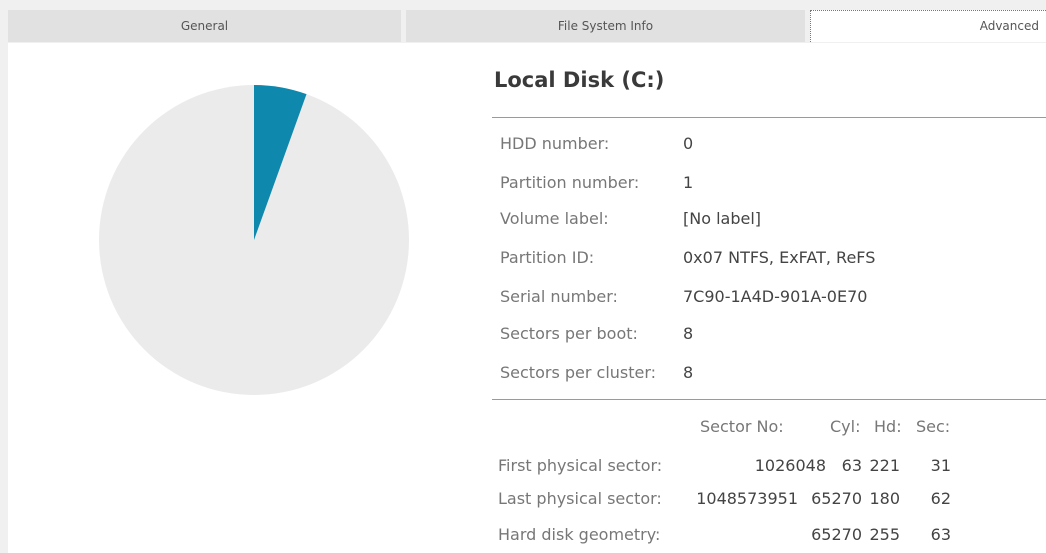  I want to click on header-sector-no: Sector No:, so click(742, 426).